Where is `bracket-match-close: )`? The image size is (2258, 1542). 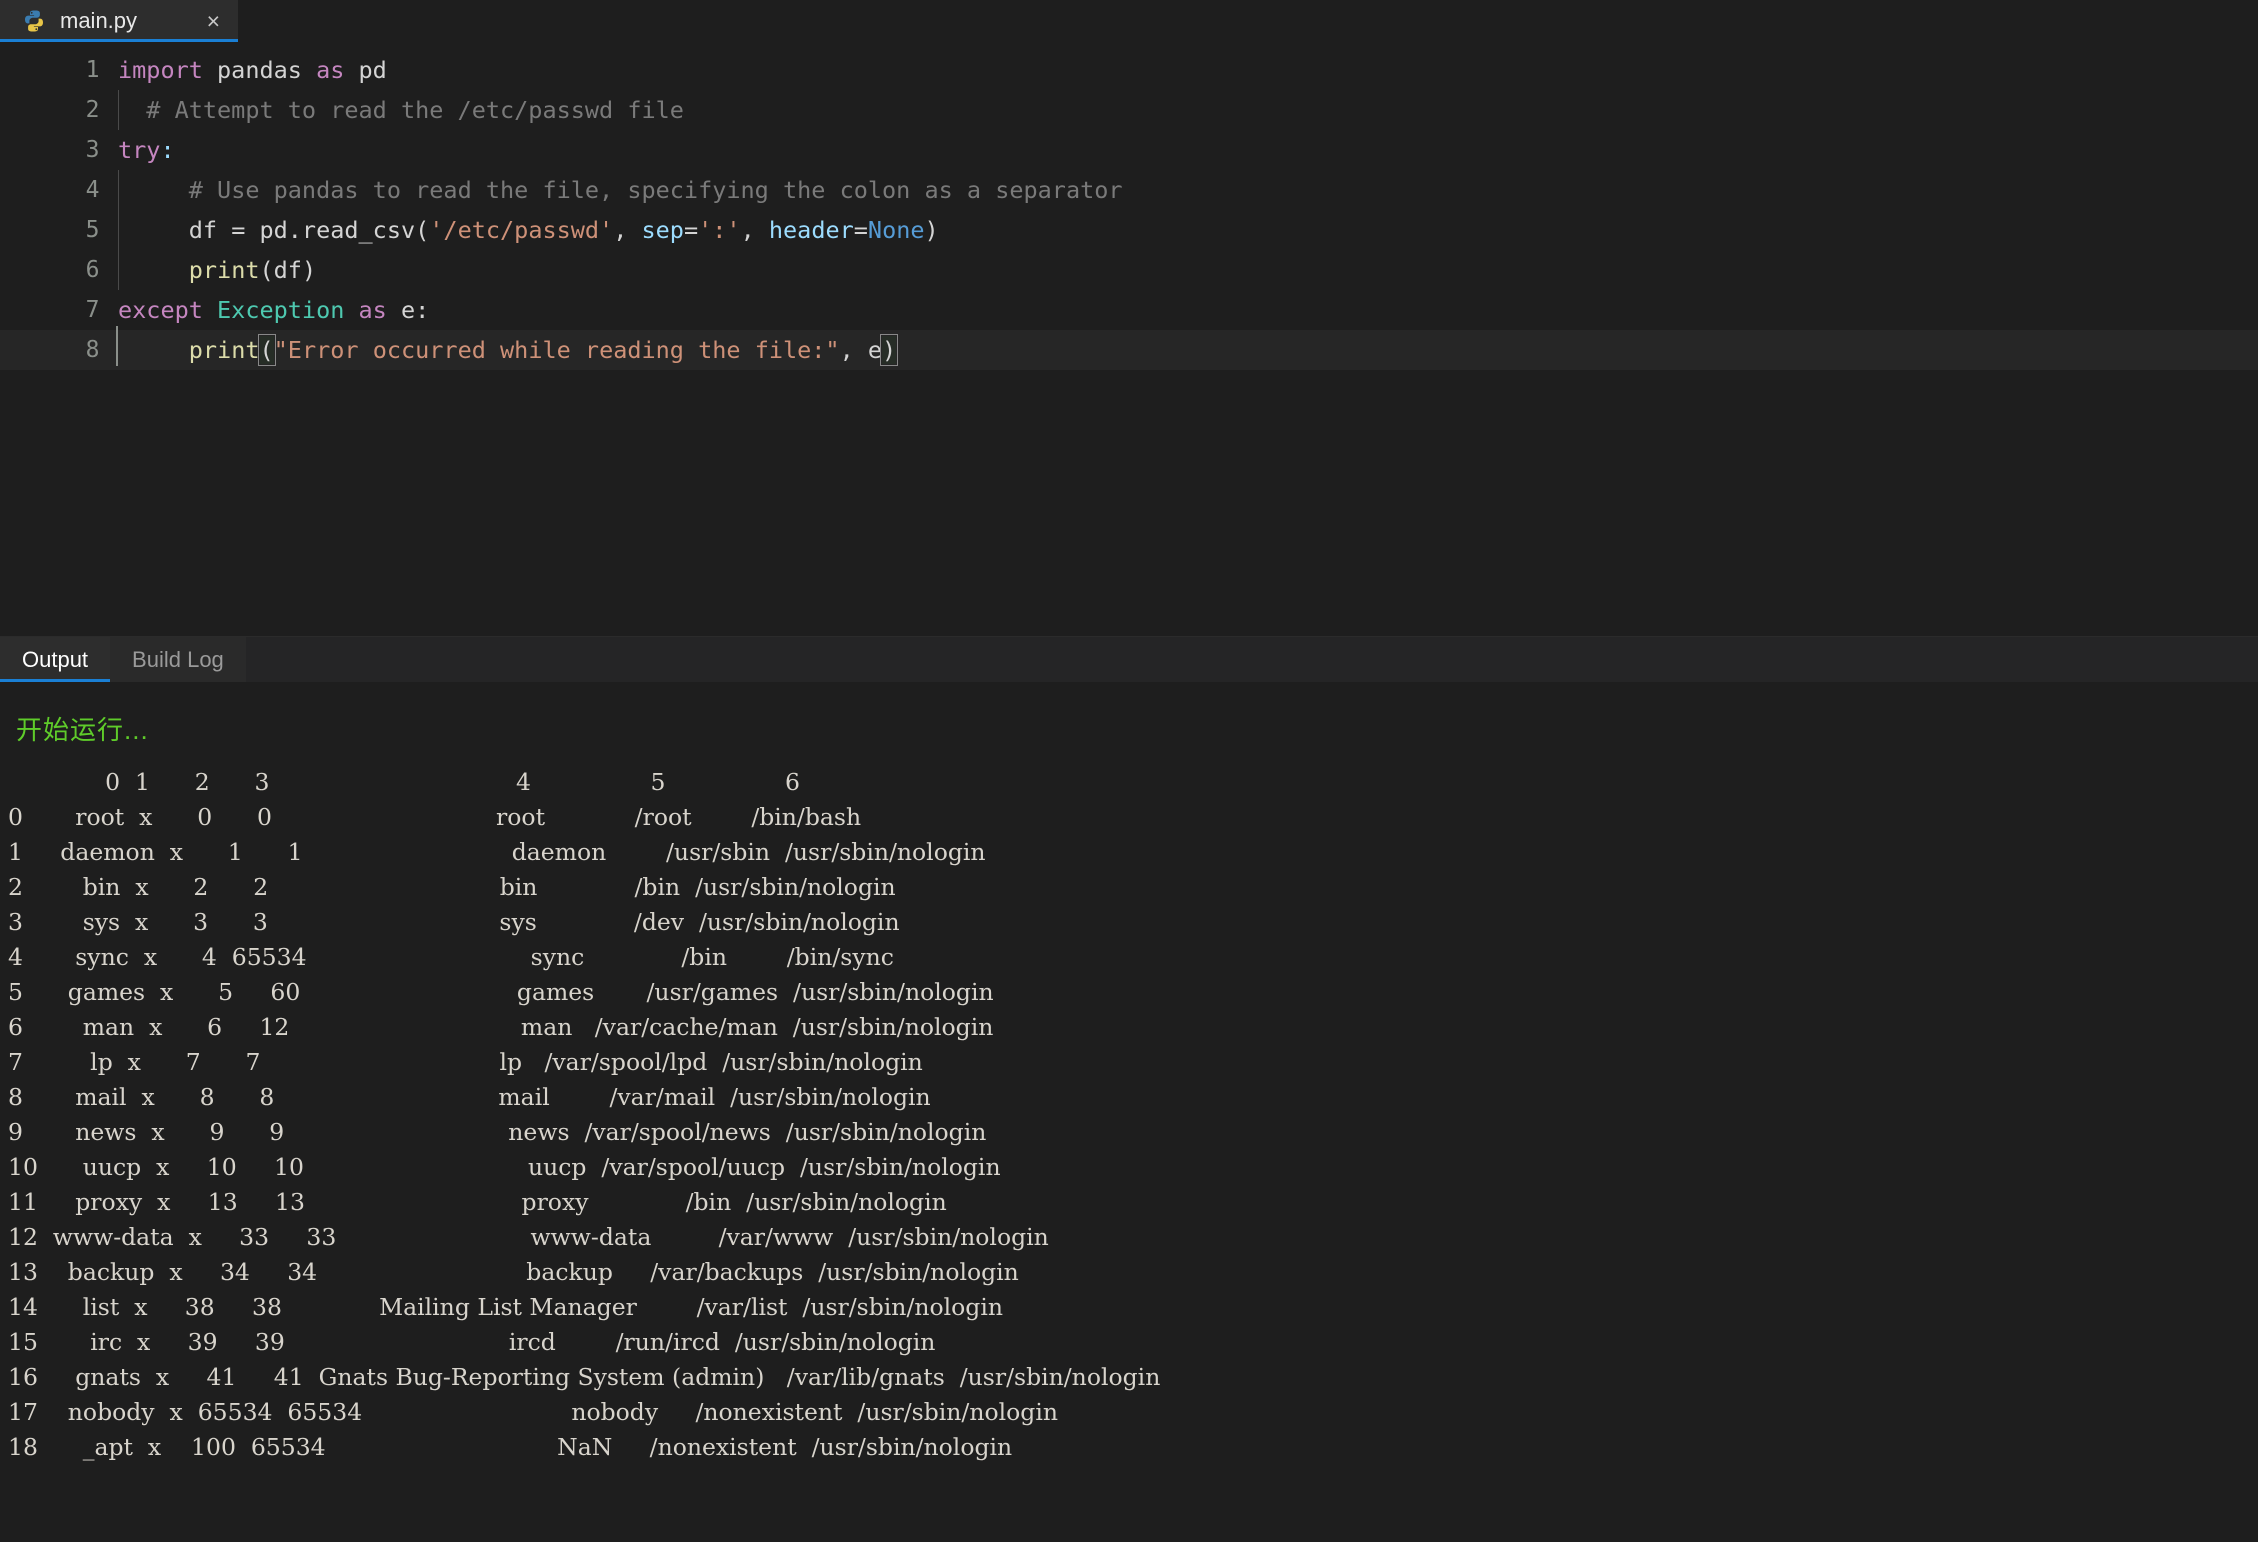 bracket-match-close: ) is located at coordinates (889, 350).